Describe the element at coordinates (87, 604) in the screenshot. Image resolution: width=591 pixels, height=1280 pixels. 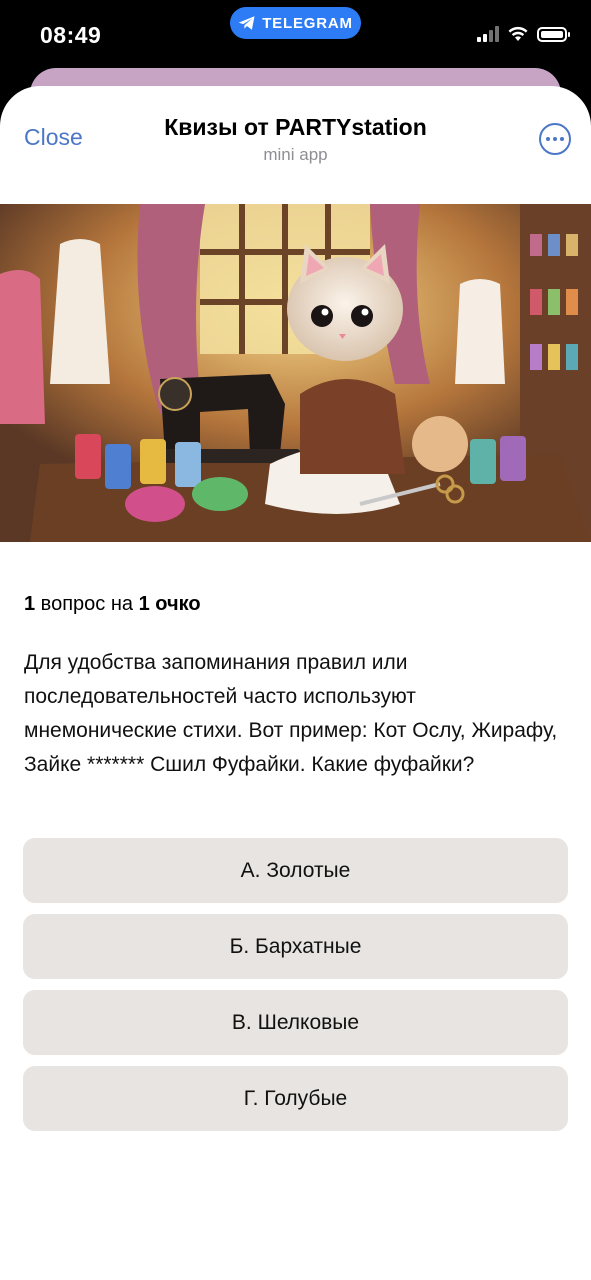
I see `points-middle-text: вопрос на` at that location.